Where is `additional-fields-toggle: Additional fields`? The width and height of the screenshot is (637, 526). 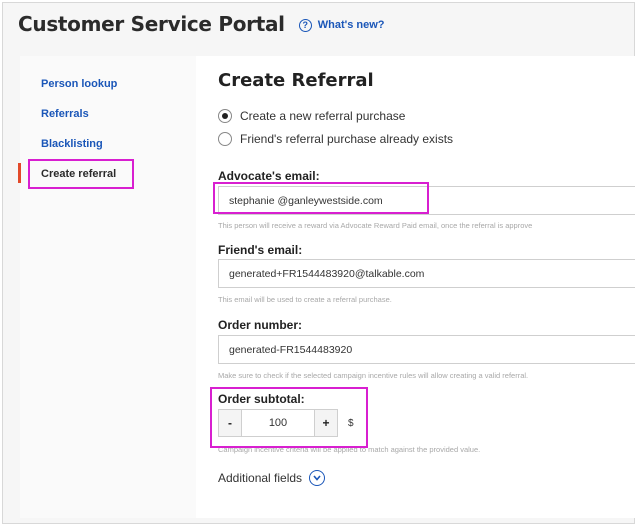 additional-fields-toggle: Additional fields is located at coordinates (272, 478).